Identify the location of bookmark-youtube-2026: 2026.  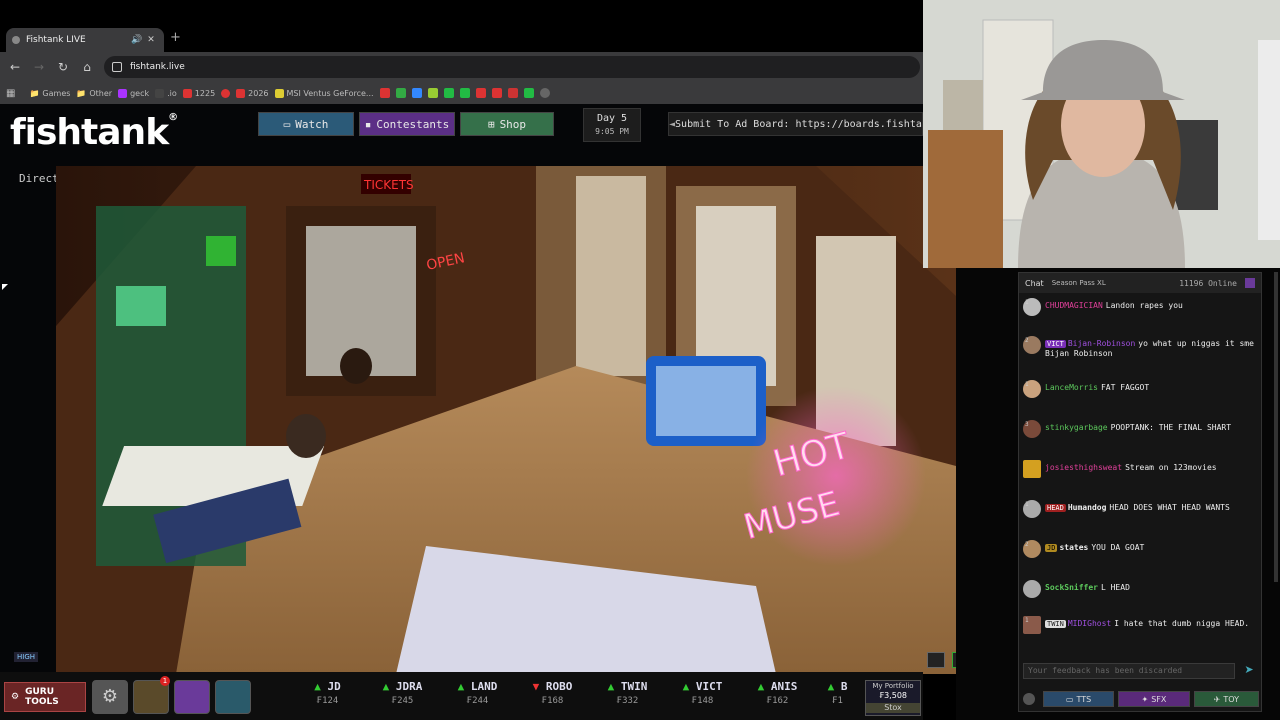
(252, 93).